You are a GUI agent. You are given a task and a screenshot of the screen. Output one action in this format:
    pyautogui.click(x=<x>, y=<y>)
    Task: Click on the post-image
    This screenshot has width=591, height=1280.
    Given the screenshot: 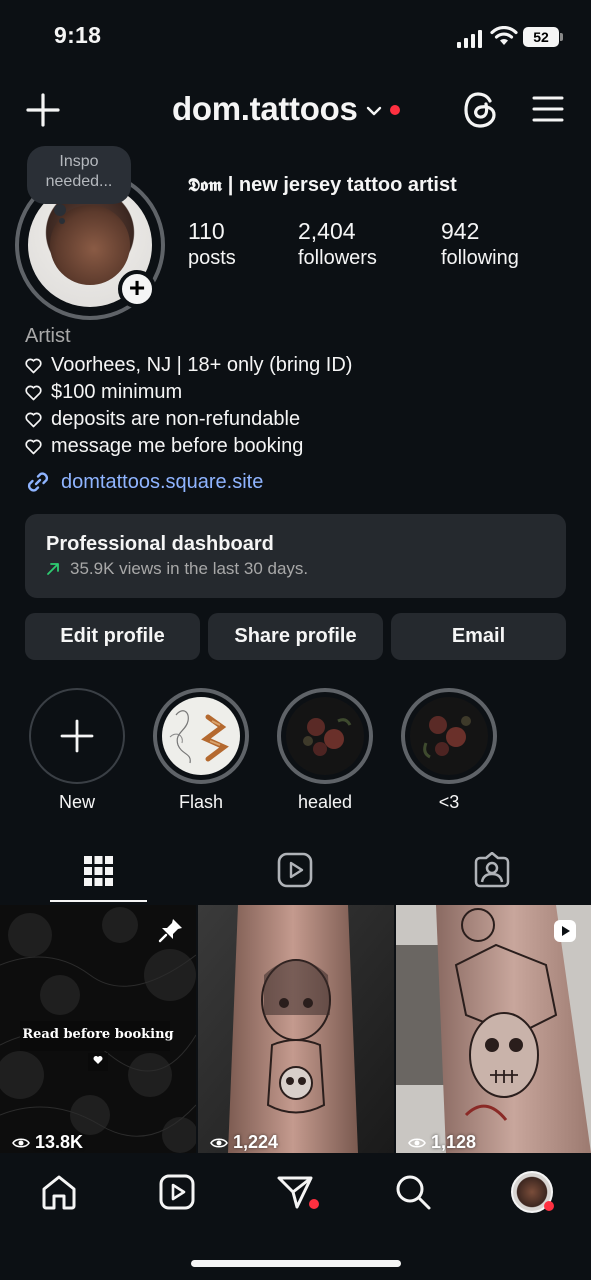 What is the action you would take?
    pyautogui.click(x=296, y=1029)
    